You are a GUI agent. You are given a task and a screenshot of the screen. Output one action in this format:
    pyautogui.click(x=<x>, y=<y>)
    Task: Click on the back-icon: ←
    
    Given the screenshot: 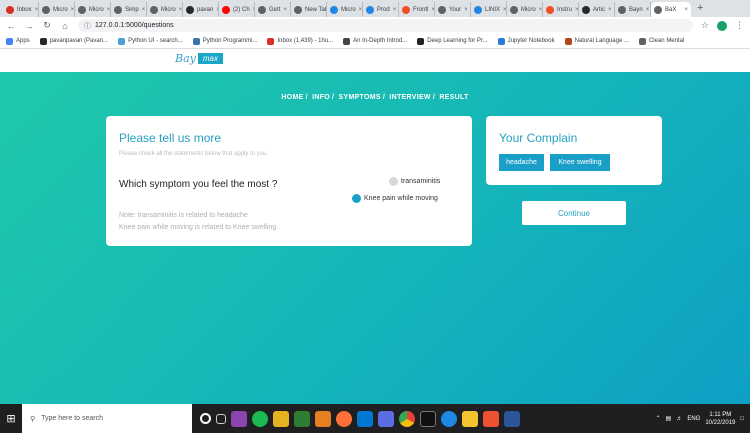 What is the action you would take?
    pyautogui.click(x=11, y=26)
    